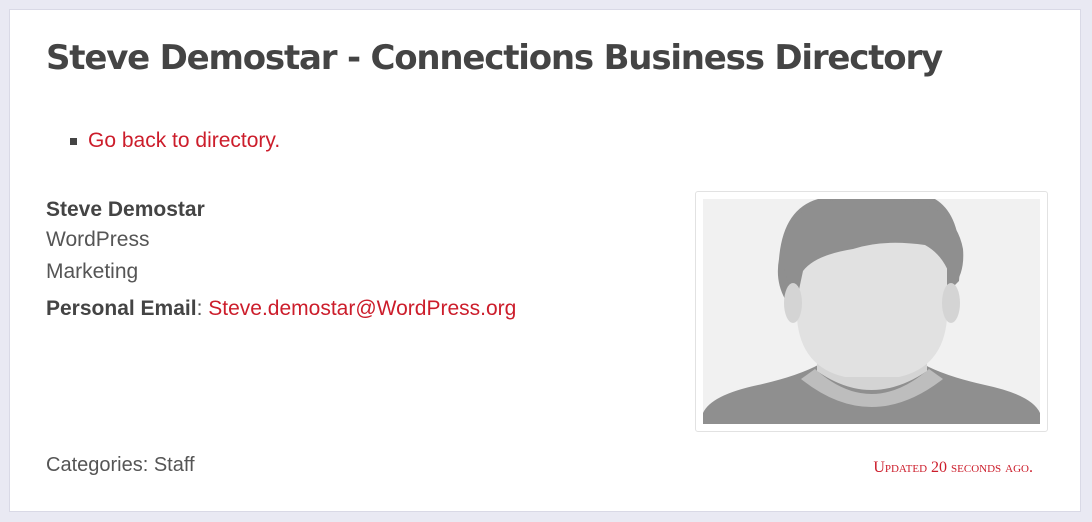 This screenshot has width=1092, height=522. What do you see at coordinates (120, 465) in the screenshot?
I see `categories-text: Categories: Staff` at bounding box center [120, 465].